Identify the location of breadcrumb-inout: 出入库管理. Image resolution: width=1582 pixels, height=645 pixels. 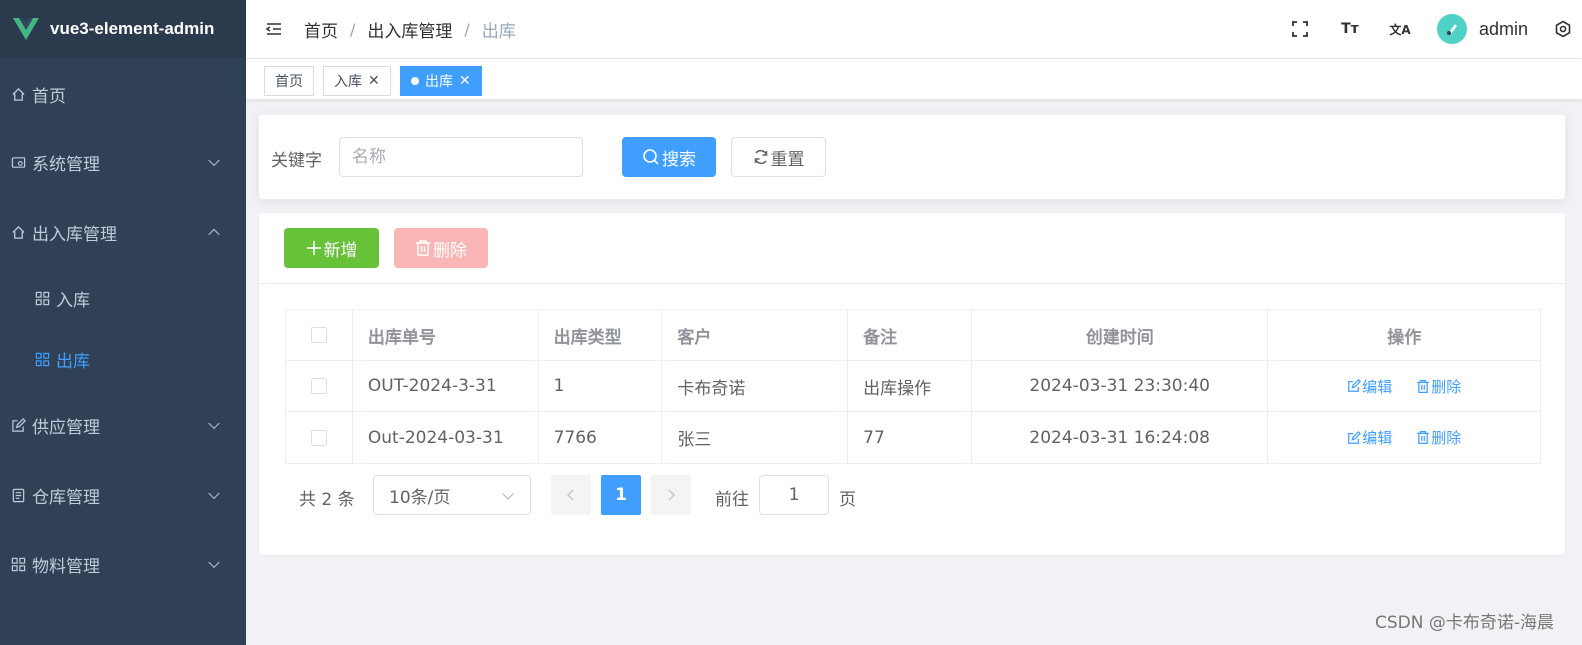
(409, 29).